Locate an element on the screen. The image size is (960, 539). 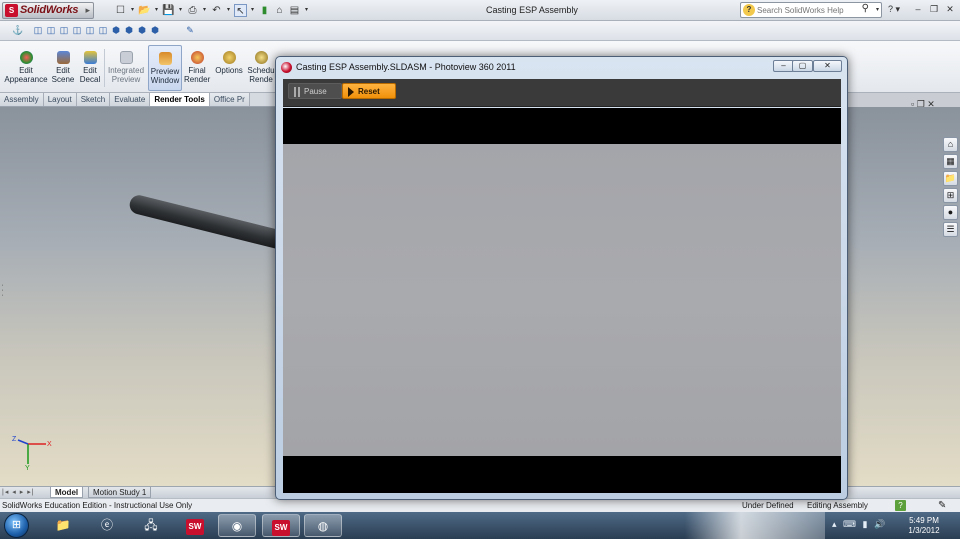
tab-sketch: Sketch is located at coordinates (93, 99).